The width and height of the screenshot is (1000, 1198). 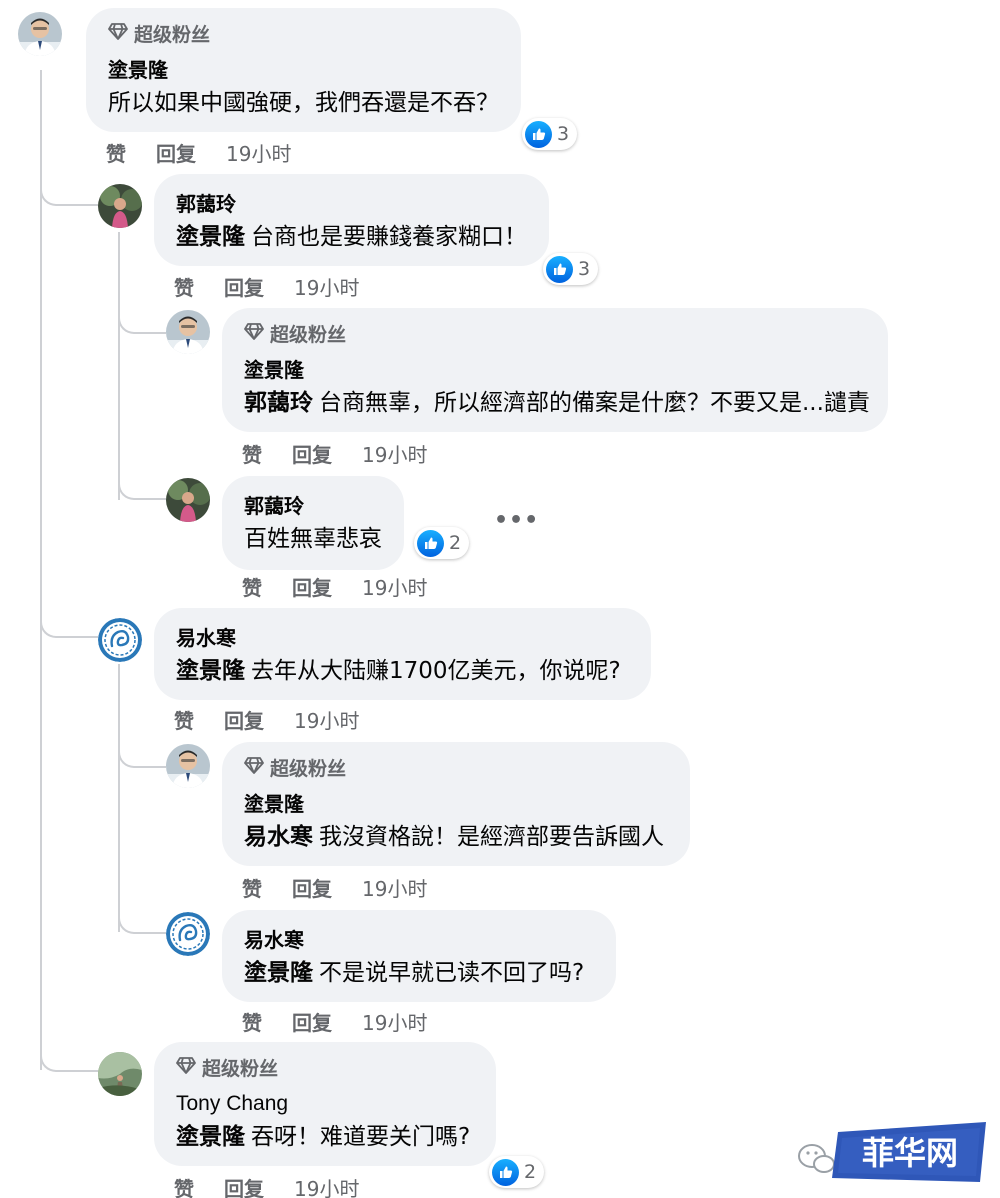 I want to click on comment-bubble: 超级粉丝 塗景隆 郭藹玲 台商無辜，所以經濟部的備案是什麼？不要又是...譴責, so click(x=555, y=370).